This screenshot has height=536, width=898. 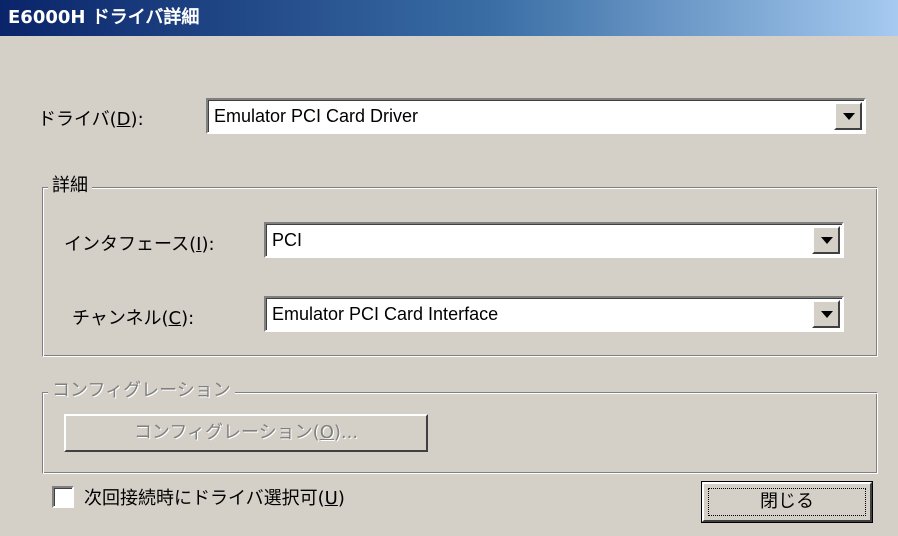 I want to click on driver-select-value: Emulator PCI Card Driver, so click(x=316, y=116).